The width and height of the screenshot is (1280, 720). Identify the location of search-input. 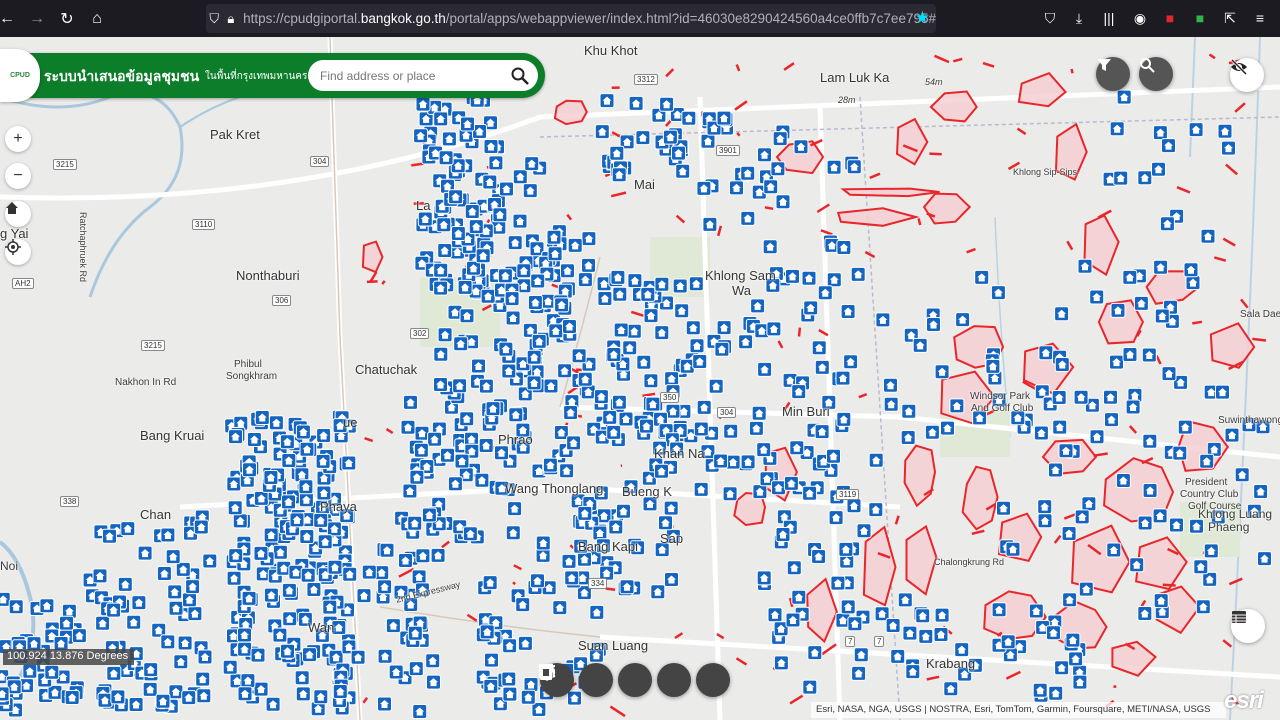
(412, 75).